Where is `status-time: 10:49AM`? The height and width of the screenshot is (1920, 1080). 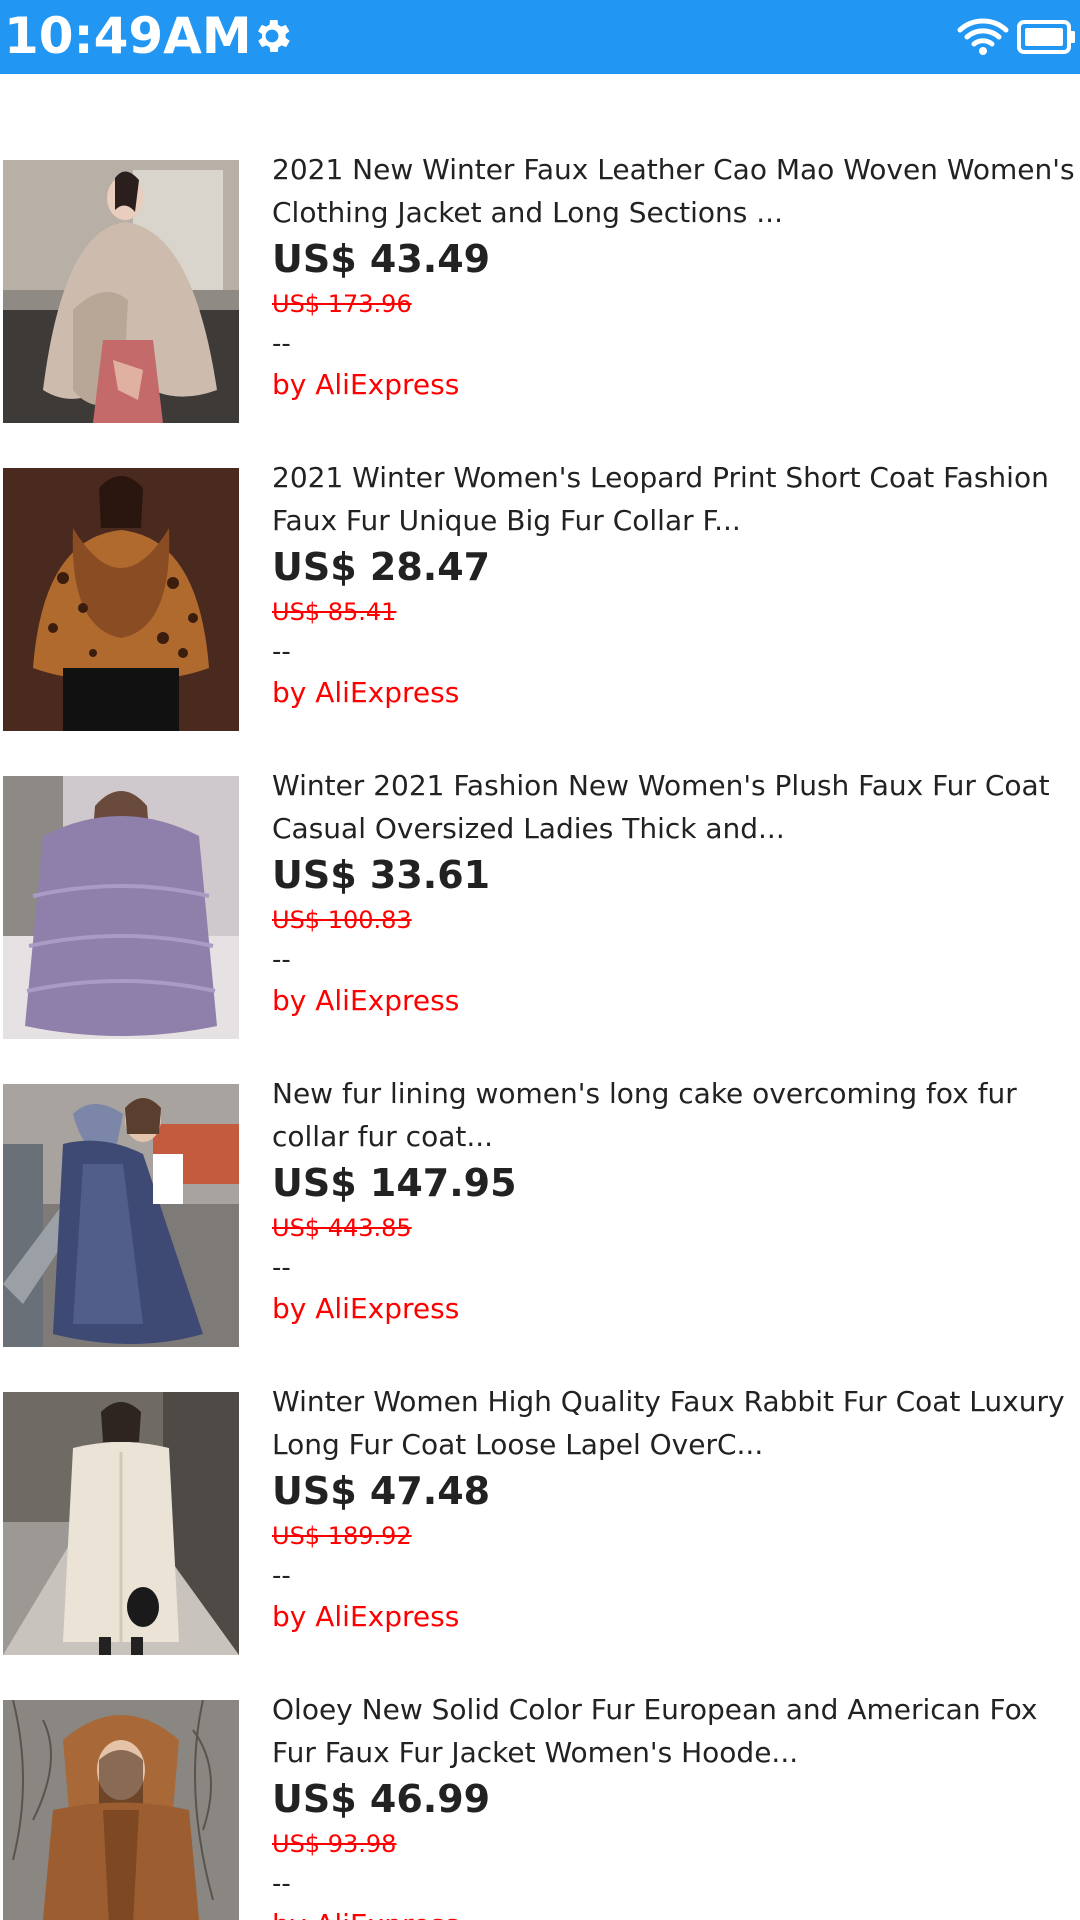 status-time: 10:49AM is located at coordinates (128, 36).